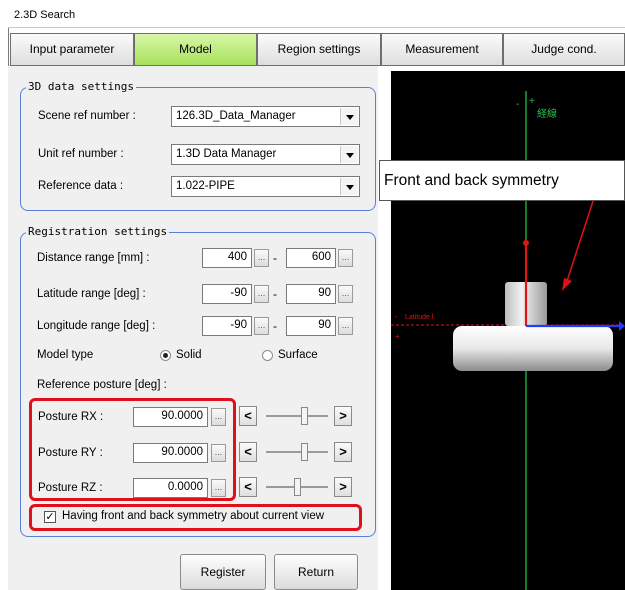  I want to click on tab-region-settings: Region settings, so click(319, 49).